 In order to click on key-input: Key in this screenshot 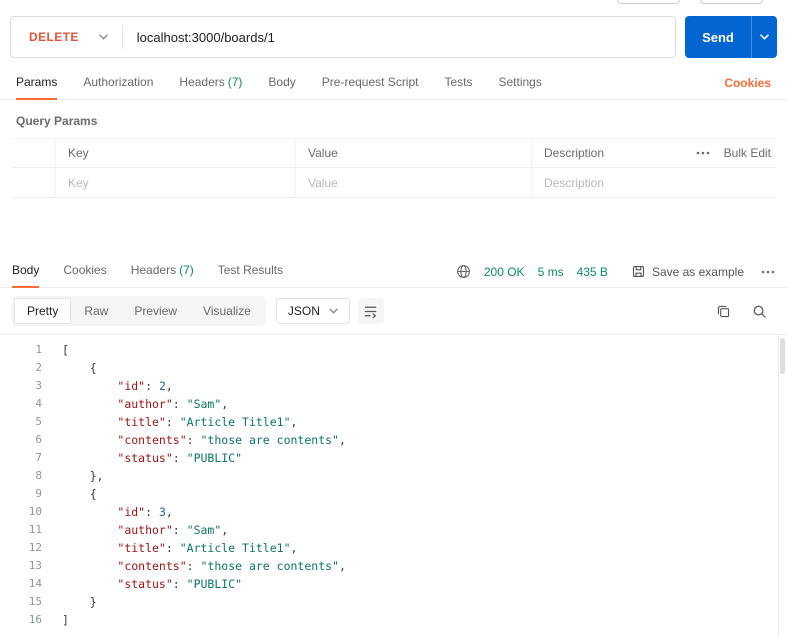, I will do `click(176, 182)`.